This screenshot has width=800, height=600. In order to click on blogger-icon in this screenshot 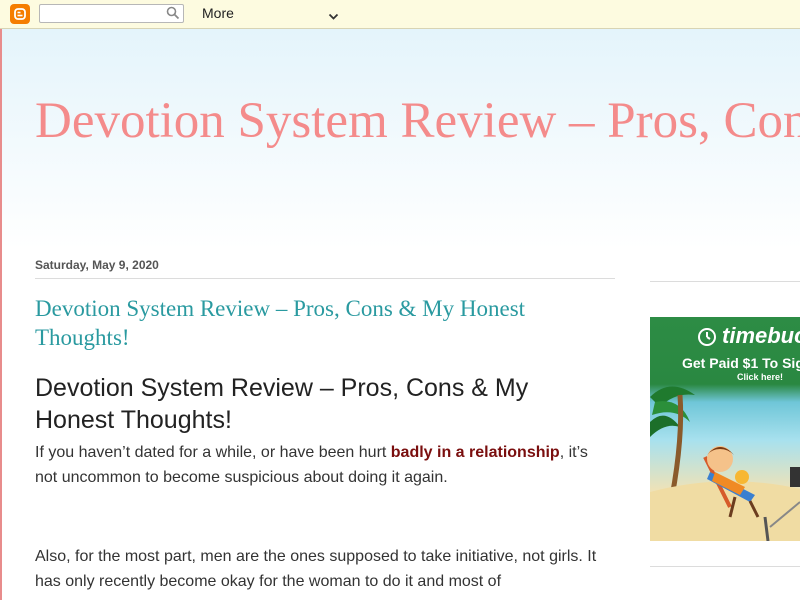, I will do `click(20, 14)`.